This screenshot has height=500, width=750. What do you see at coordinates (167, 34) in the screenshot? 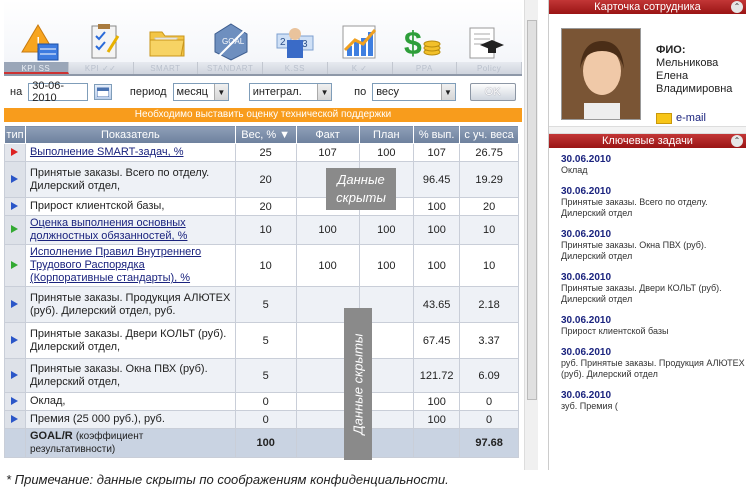
I see `smart-folder-icon` at bounding box center [167, 34].